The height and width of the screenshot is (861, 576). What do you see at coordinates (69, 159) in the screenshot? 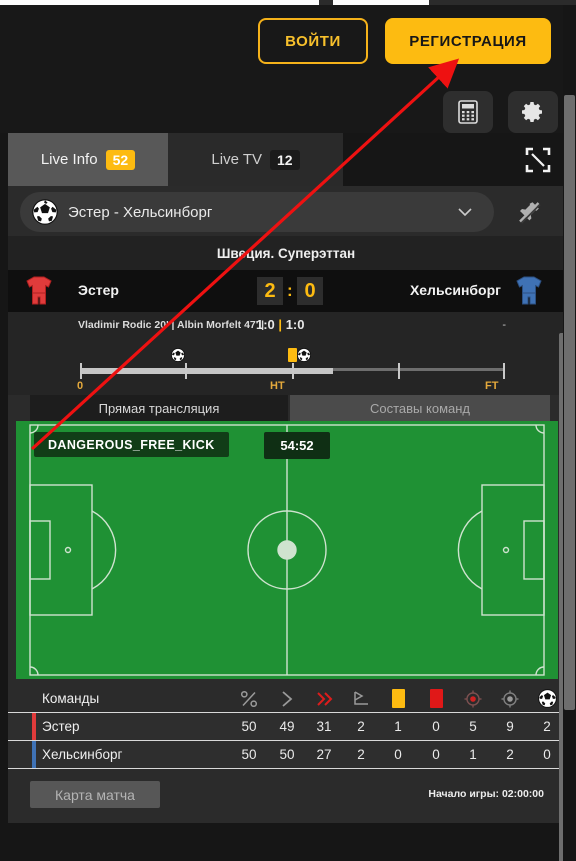
I see `tab-live-info-label: Live Info` at bounding box center [69, 159].